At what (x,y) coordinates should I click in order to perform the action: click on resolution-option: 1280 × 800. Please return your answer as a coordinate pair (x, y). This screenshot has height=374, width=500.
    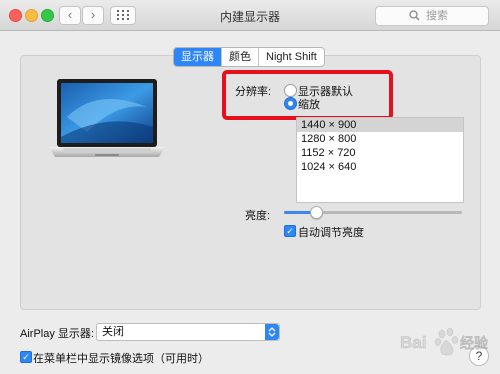
    Looking at the image, I should click on (380, 139).